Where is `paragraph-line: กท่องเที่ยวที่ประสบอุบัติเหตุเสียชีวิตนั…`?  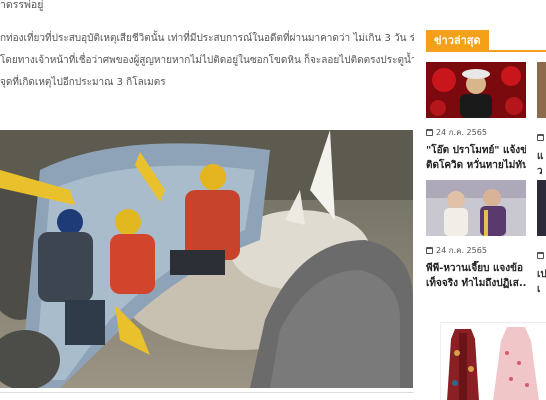
paragraph-line: กท่องเที่ยวที่ประสบอุบัติเหตุเสียชีวิตนั… is located at coordinates (207, 38).